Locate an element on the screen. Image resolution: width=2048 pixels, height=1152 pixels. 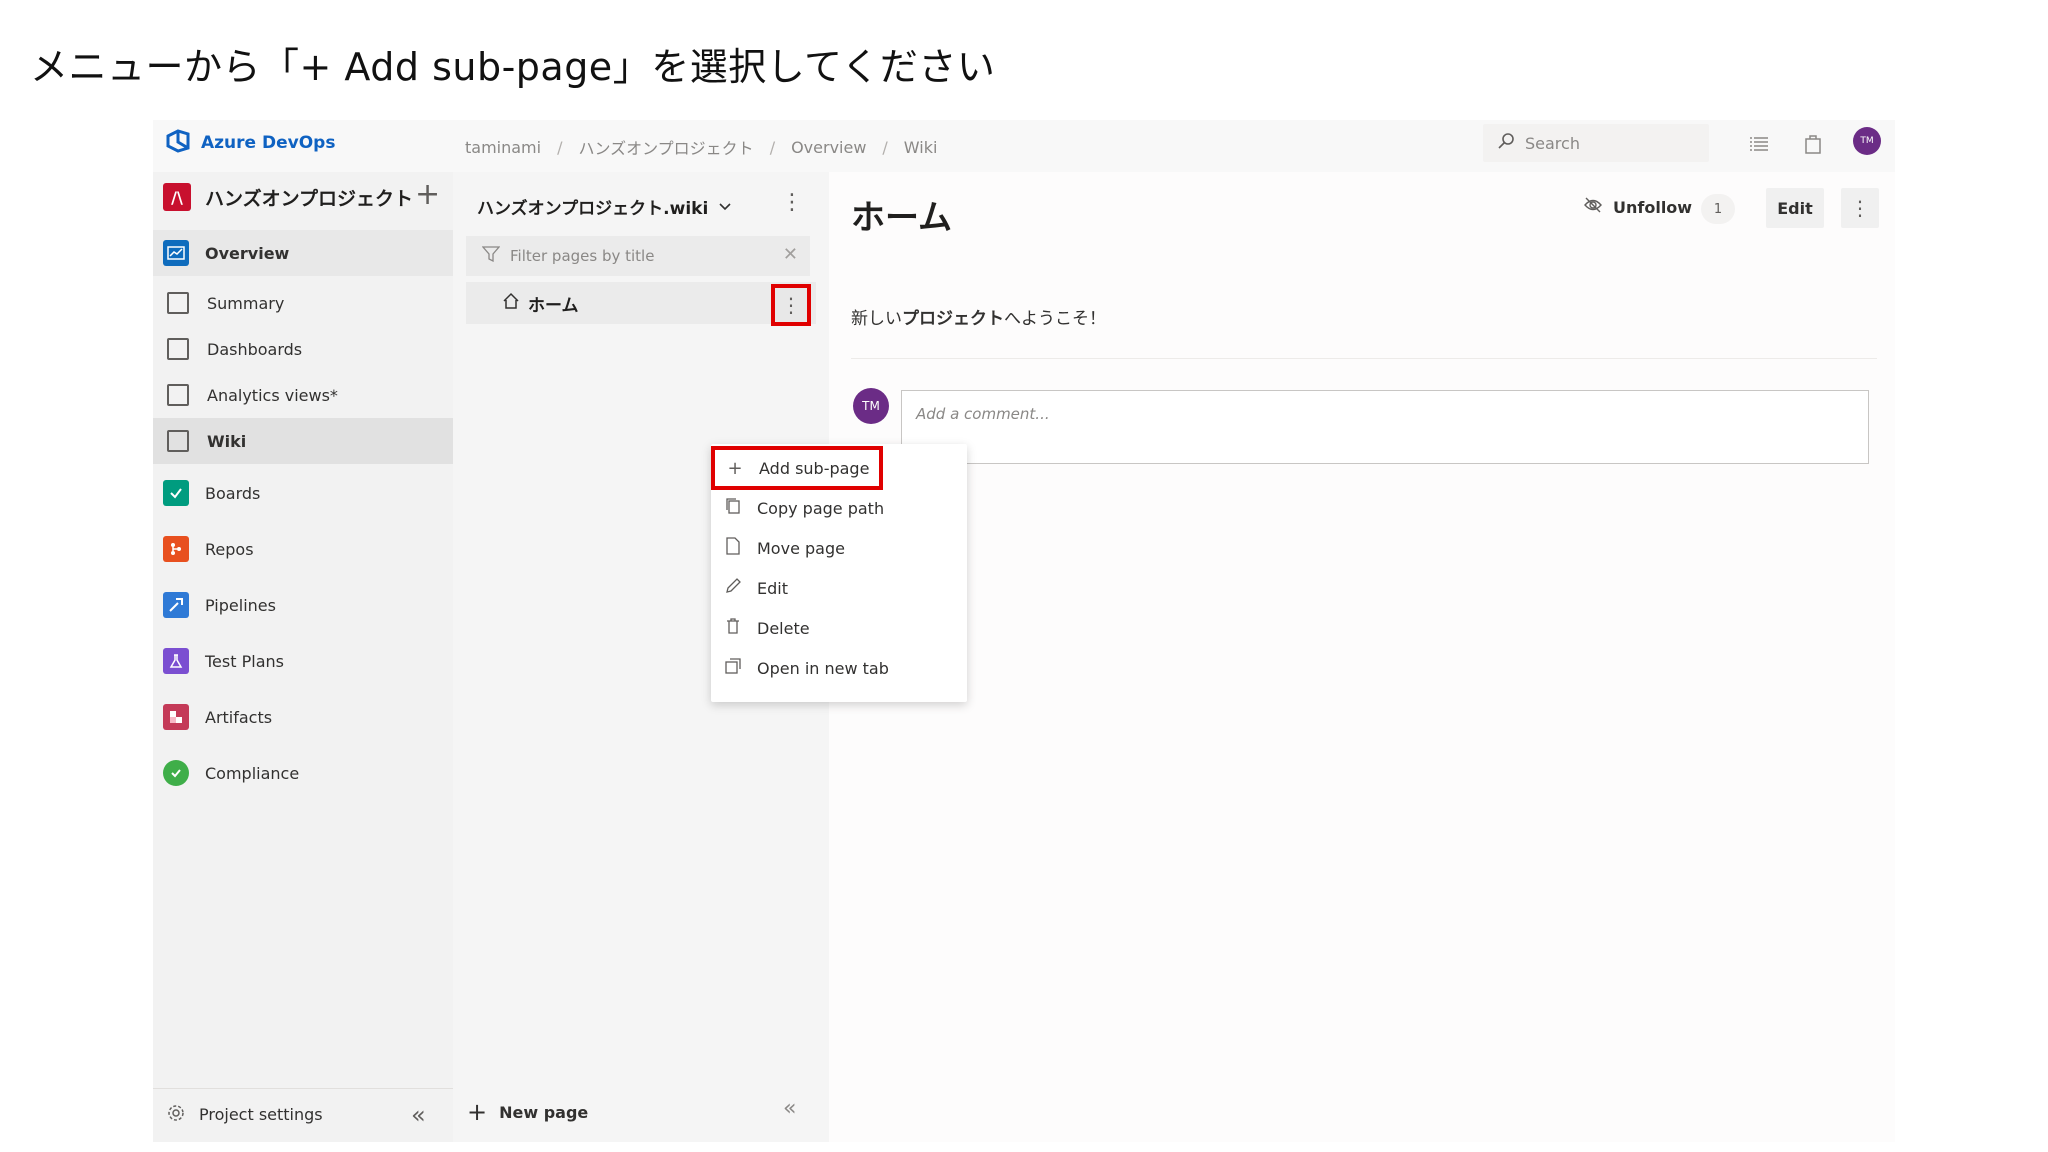
nav-label-compliance: Compliance is located at coordinates (252, 773).